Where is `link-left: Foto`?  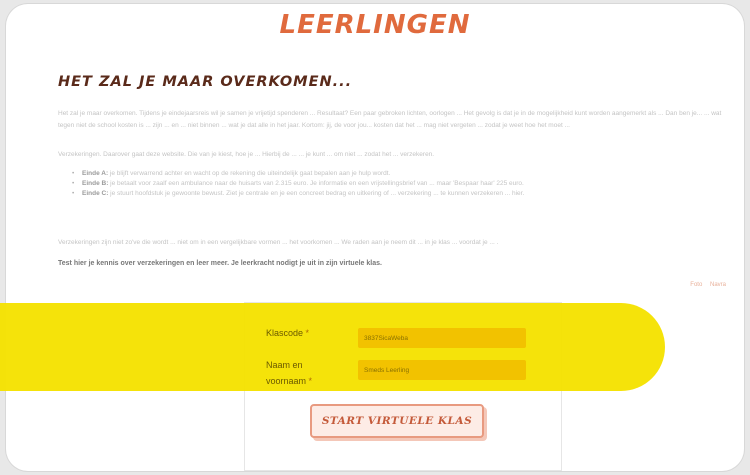
link-left: Foto is located at coordinates (696, 285).